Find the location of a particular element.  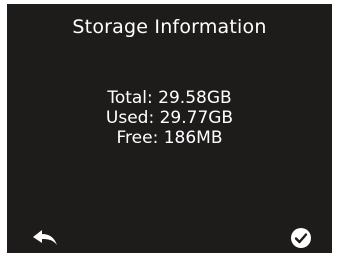

checkmark-circle-icon is located at coordinates (301, 238).